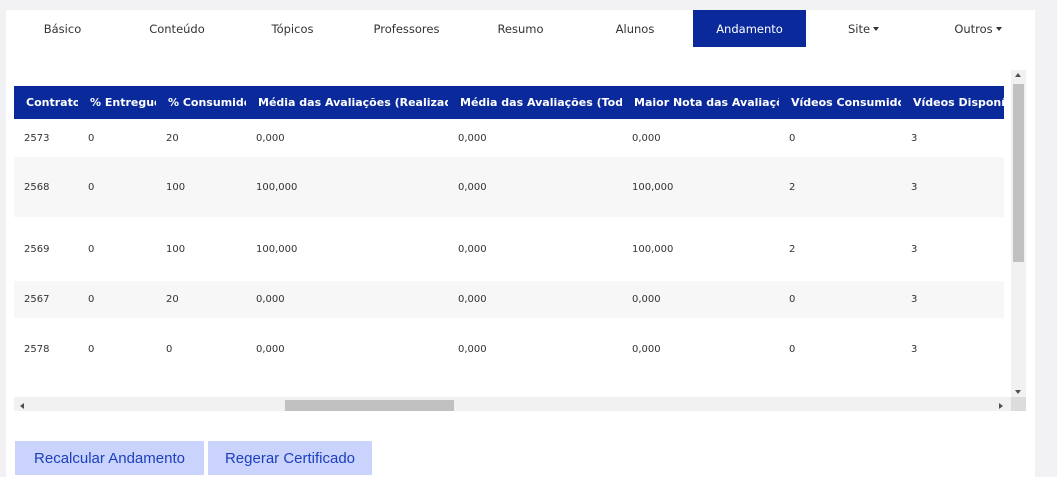  What do you see at coordinates (46, 102) in the screenshot?
I see `column-header: Contrato` at bounding box center [46, 102].